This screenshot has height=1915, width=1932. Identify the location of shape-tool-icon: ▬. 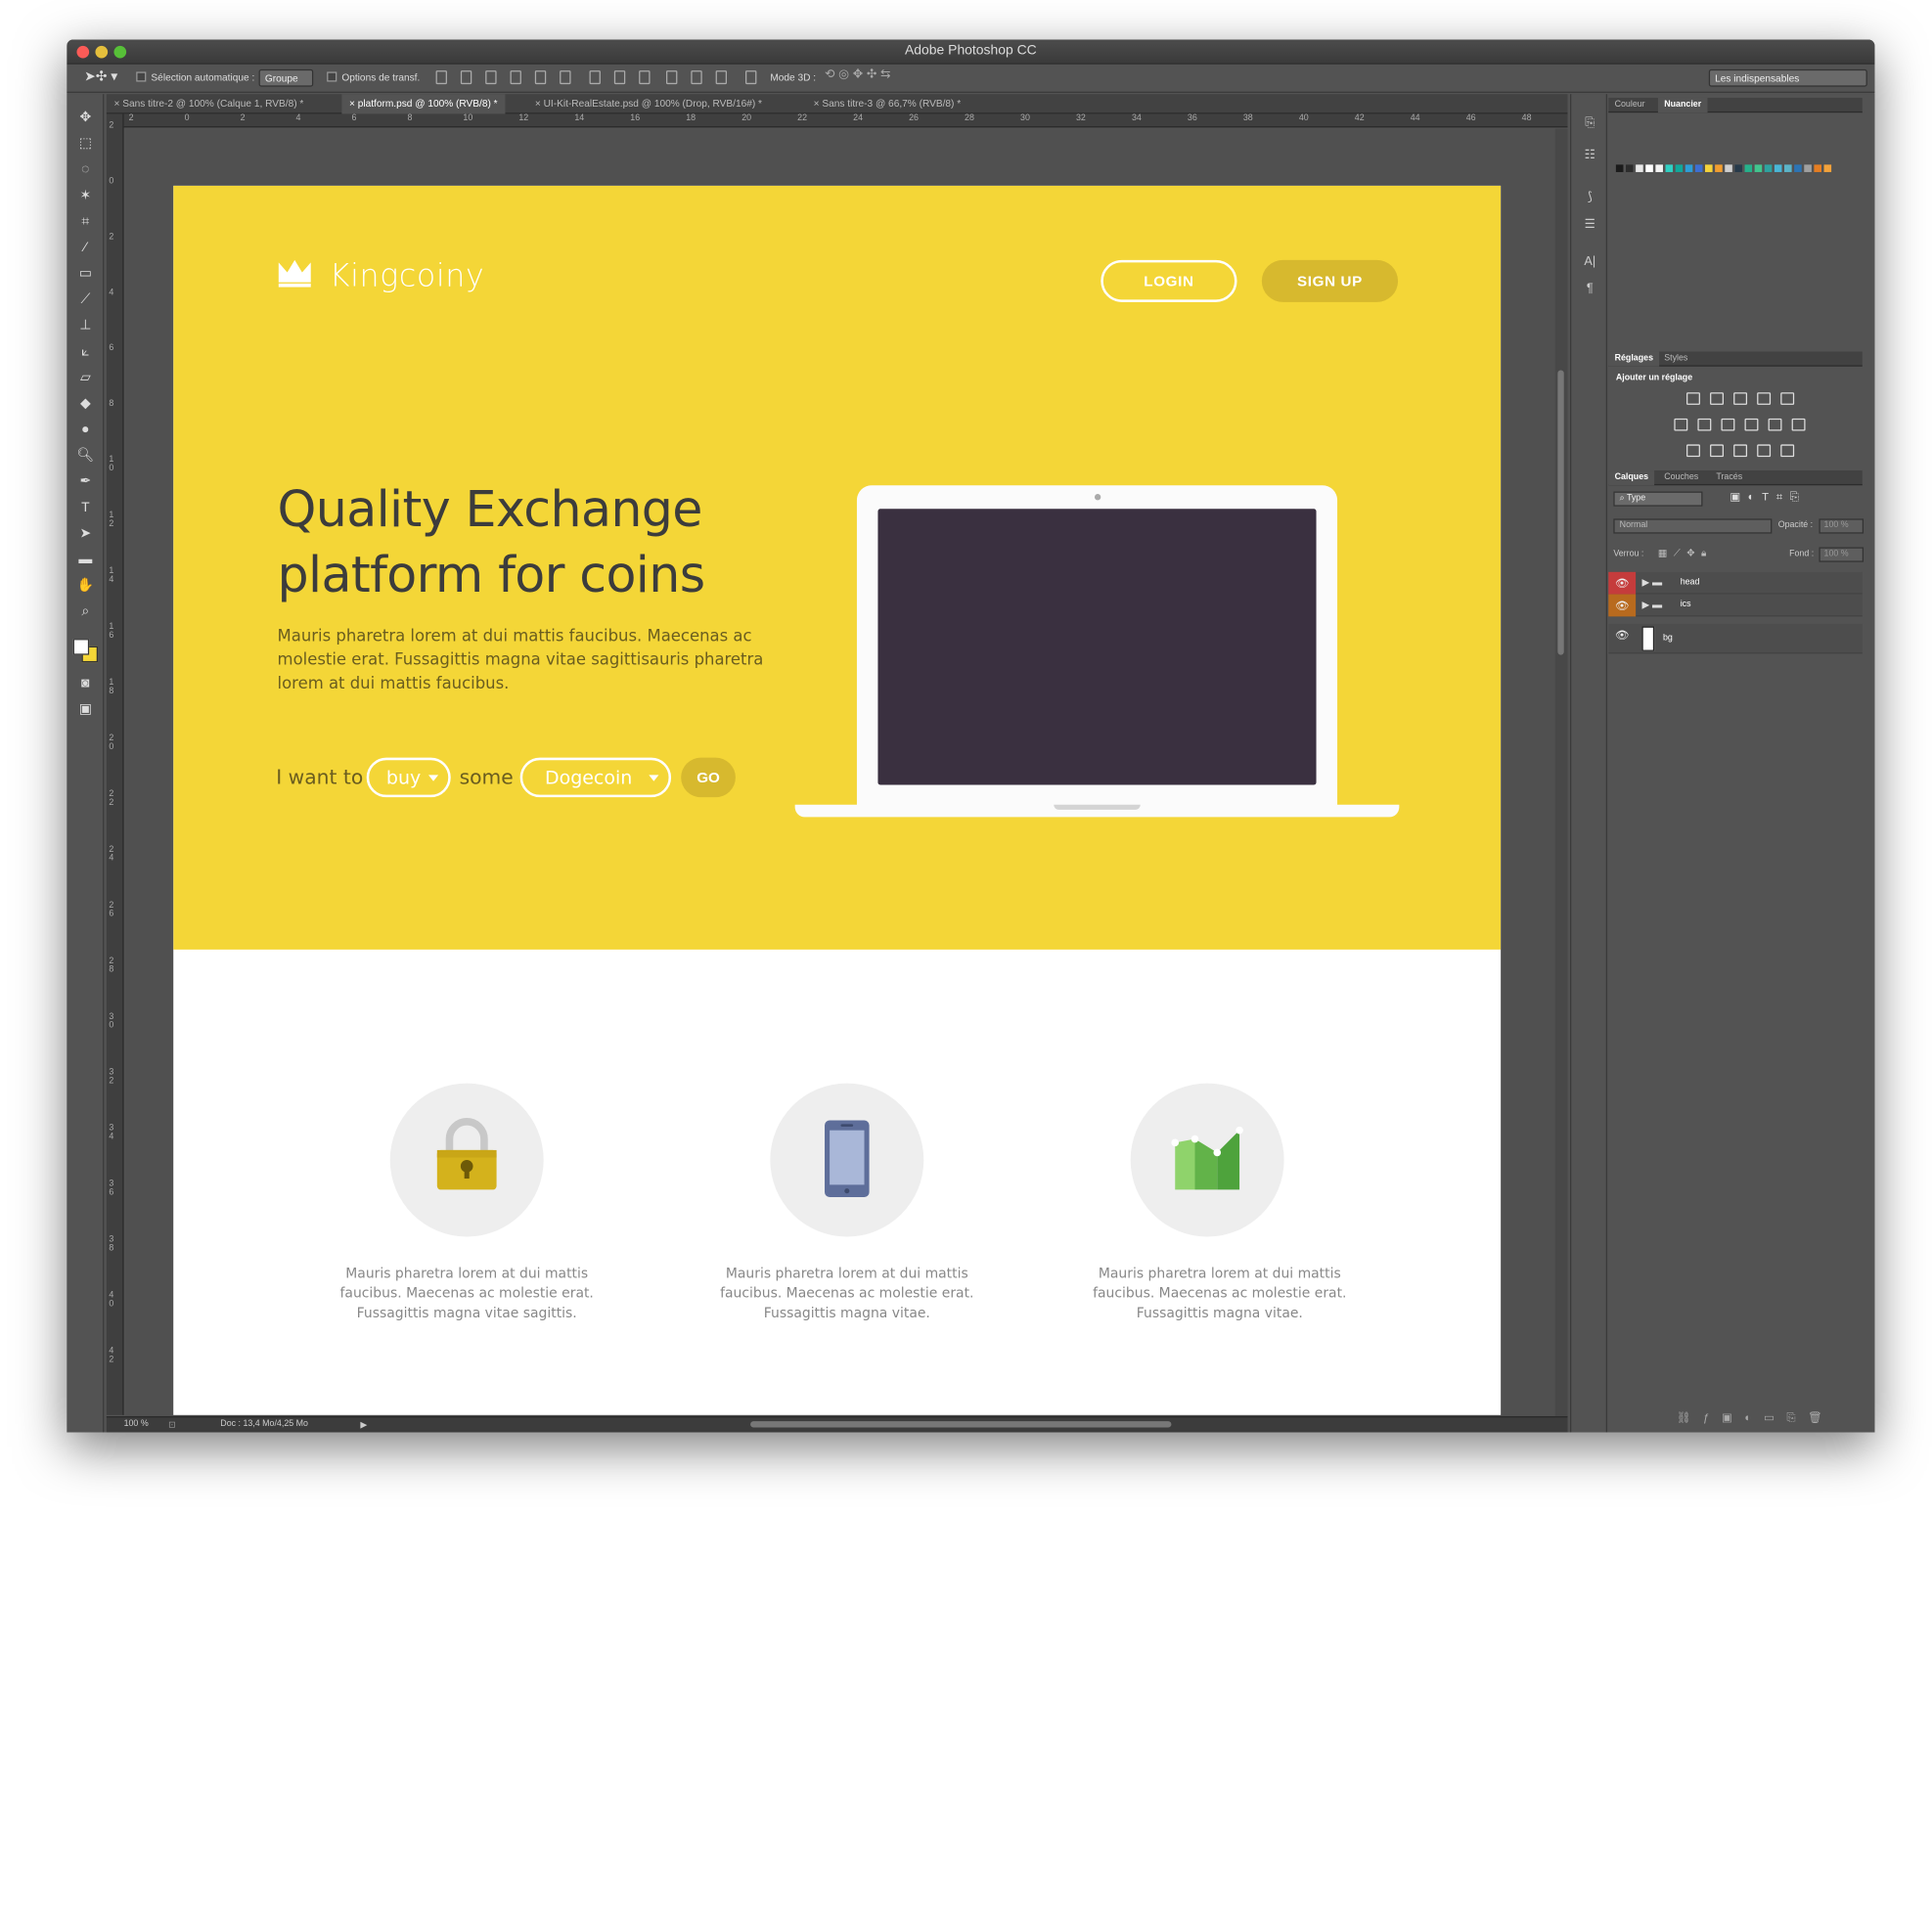
(85, 560).